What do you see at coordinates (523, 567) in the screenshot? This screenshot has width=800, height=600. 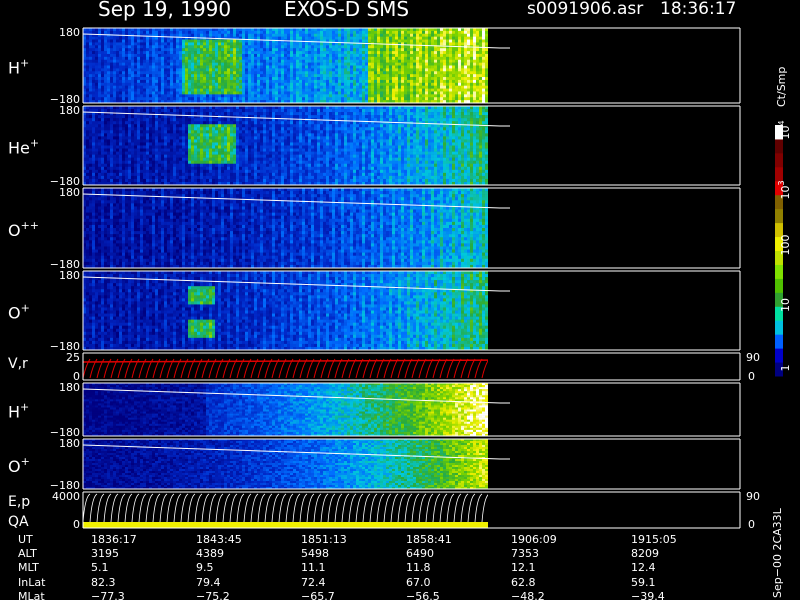 I see `orbit-cell: 12.1` at bounding box center [523, 567].